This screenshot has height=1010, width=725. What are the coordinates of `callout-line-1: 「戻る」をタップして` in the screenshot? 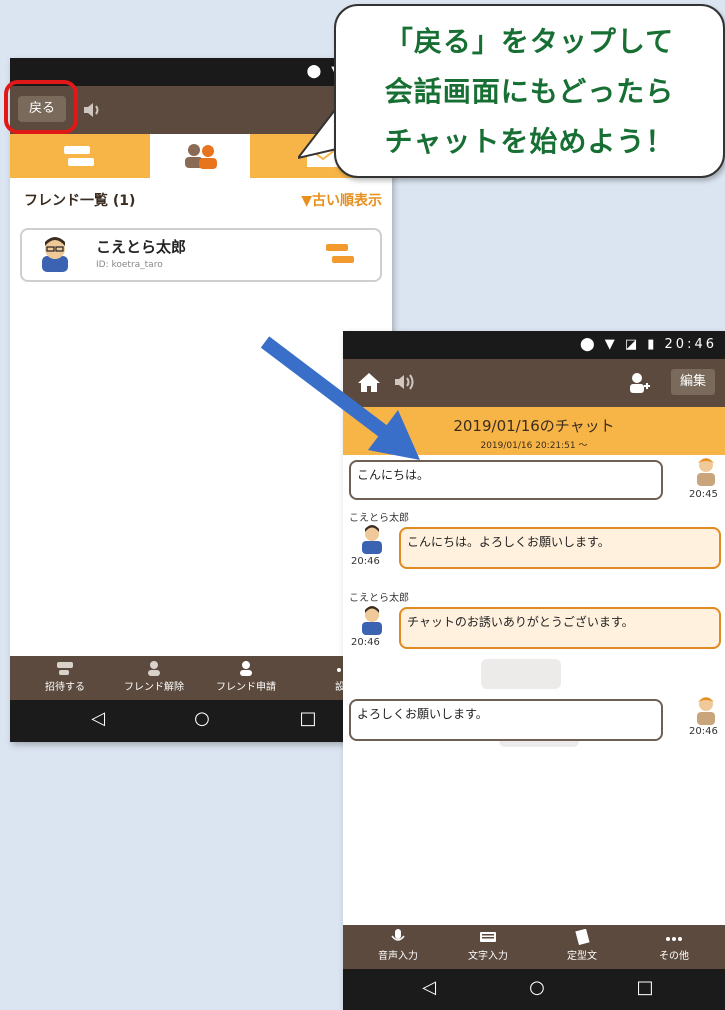 It's located at (529, 41).